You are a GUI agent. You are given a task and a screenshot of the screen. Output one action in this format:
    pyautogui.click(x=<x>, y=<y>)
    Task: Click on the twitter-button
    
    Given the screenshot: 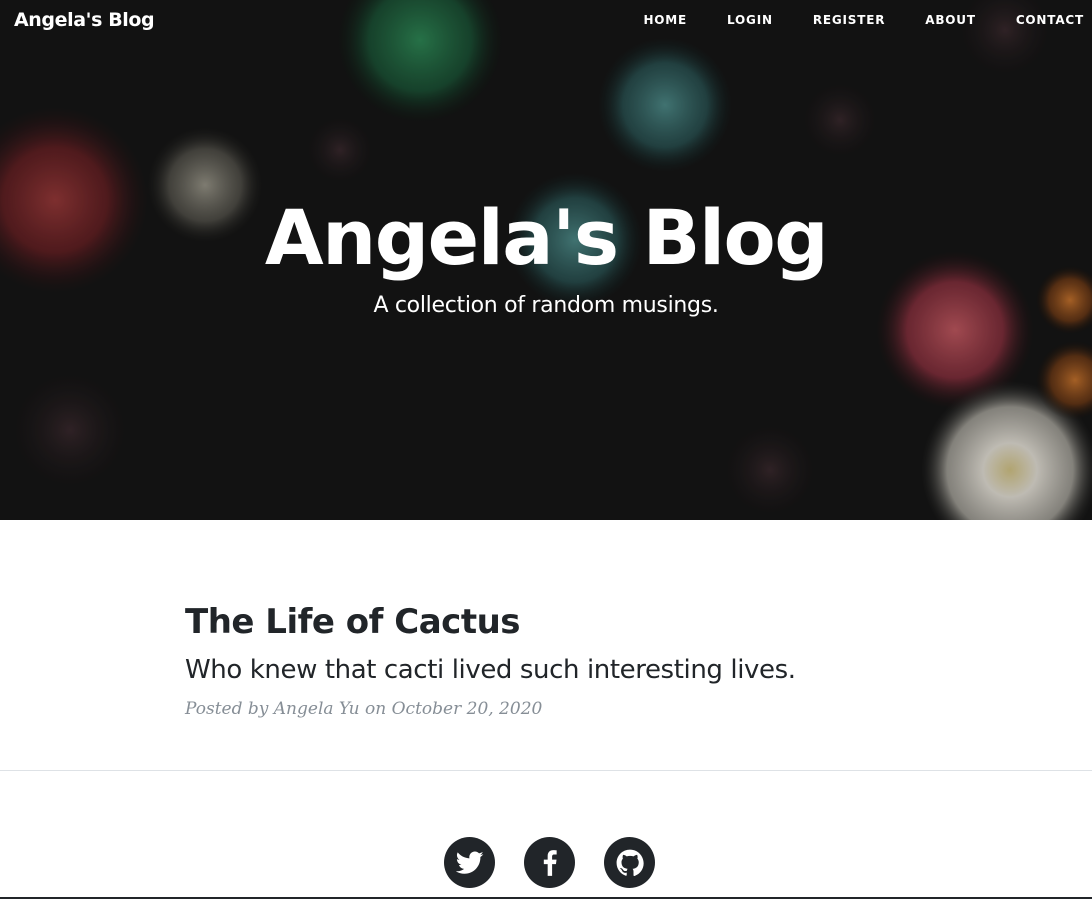 What is the action you would take?
    pyautogui.click(x=469, y=862)
    